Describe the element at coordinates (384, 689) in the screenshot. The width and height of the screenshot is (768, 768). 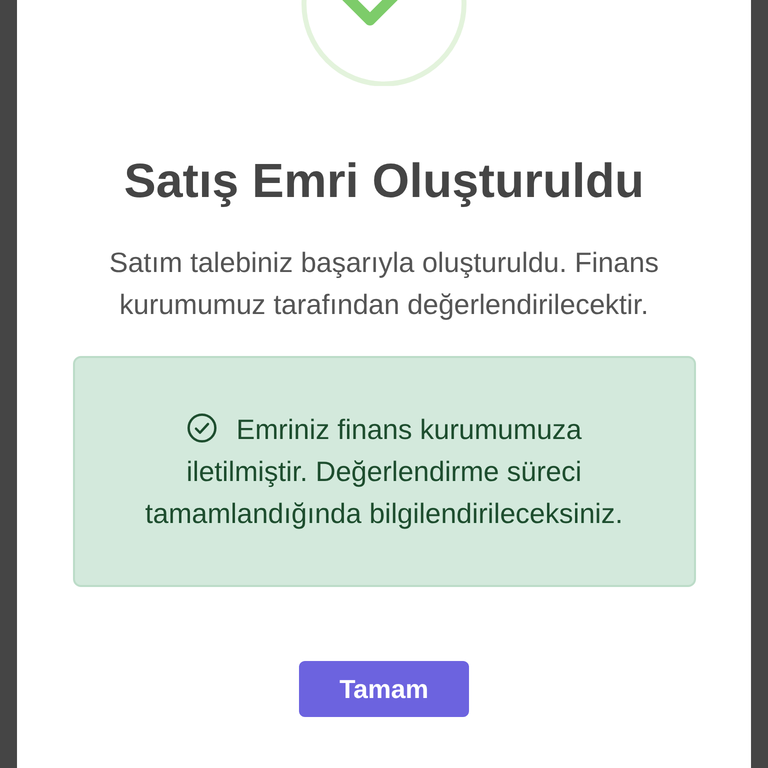
I see `ok-button: Tamam` at that location.